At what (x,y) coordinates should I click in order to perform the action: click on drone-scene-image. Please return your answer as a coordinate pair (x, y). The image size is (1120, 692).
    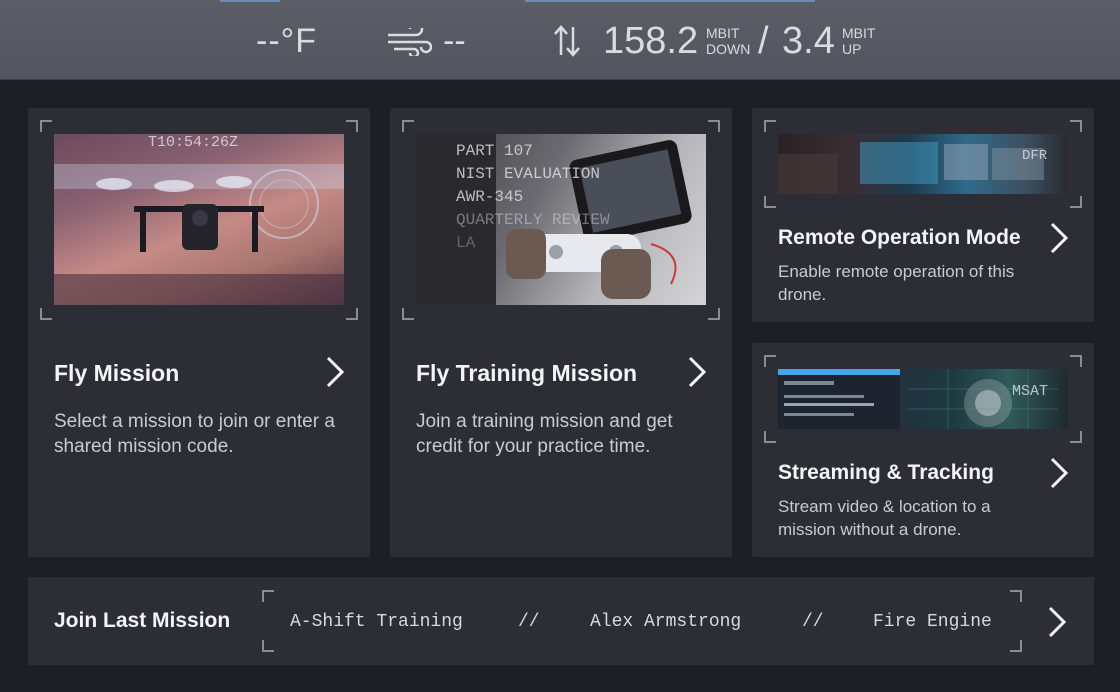
    Looking at the image, I should click on (199, 234).